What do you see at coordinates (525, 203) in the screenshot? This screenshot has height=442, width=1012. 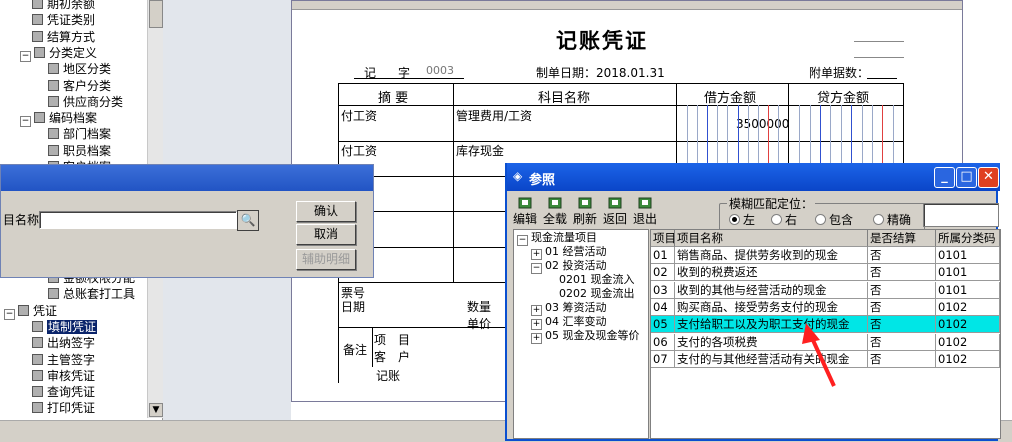 I see `edit-icon` at bounding box center [525, 203].